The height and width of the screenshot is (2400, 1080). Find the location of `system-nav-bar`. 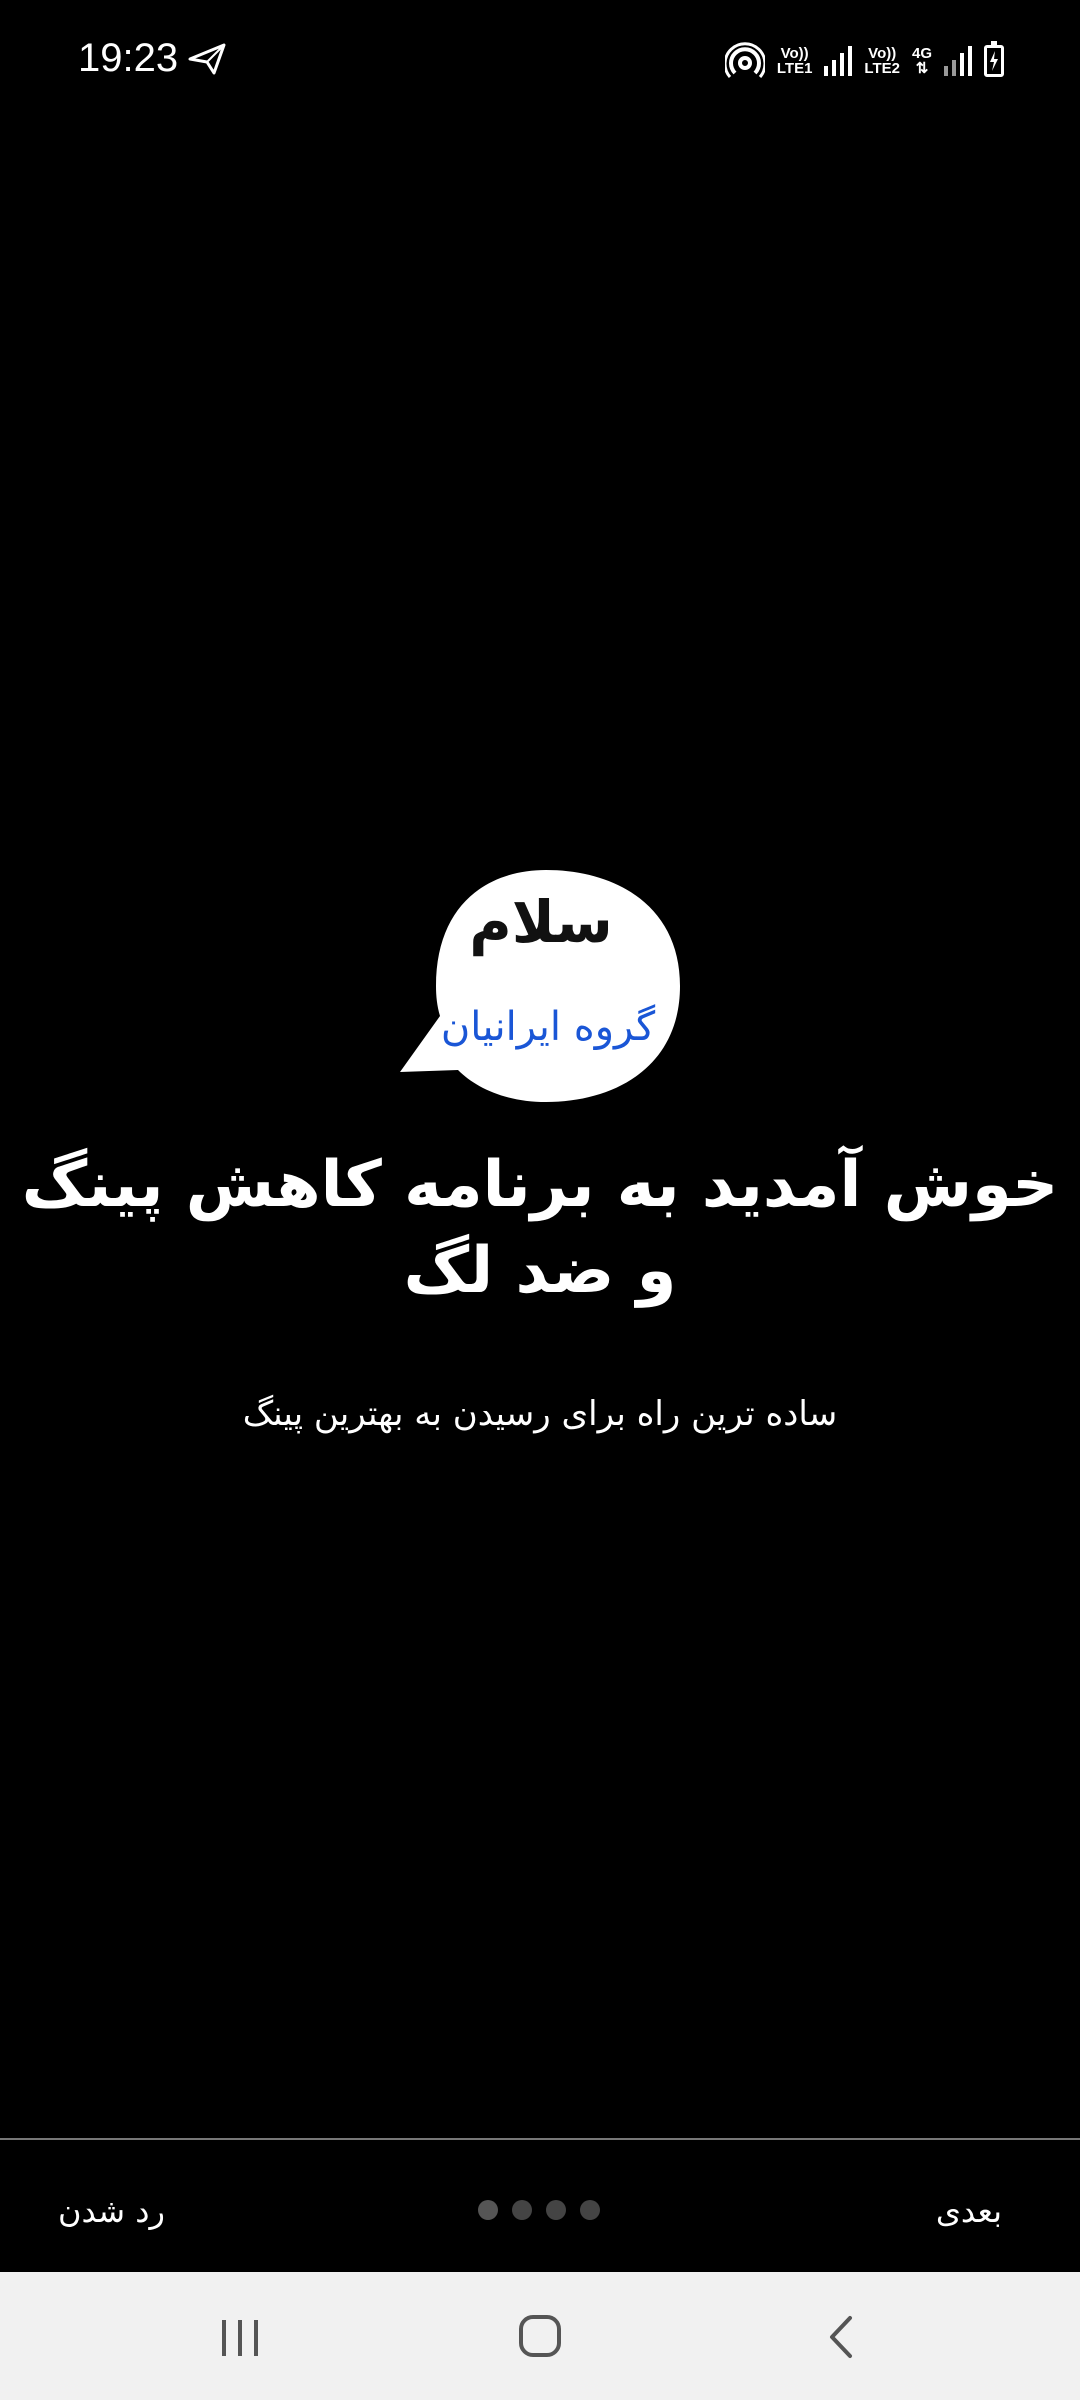

system-nav-bar is located at coordinates (540, 2336).